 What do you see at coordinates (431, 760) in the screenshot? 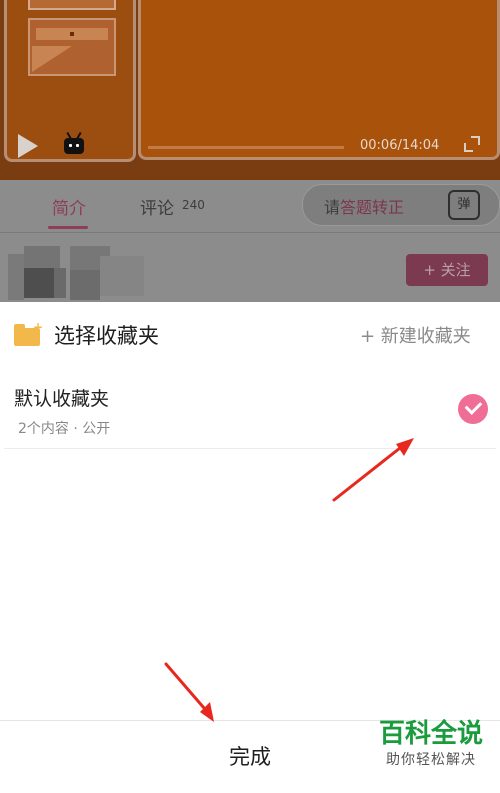
I see `watermark-sub: 助你轻松解决` at bounding box center [431, 760].